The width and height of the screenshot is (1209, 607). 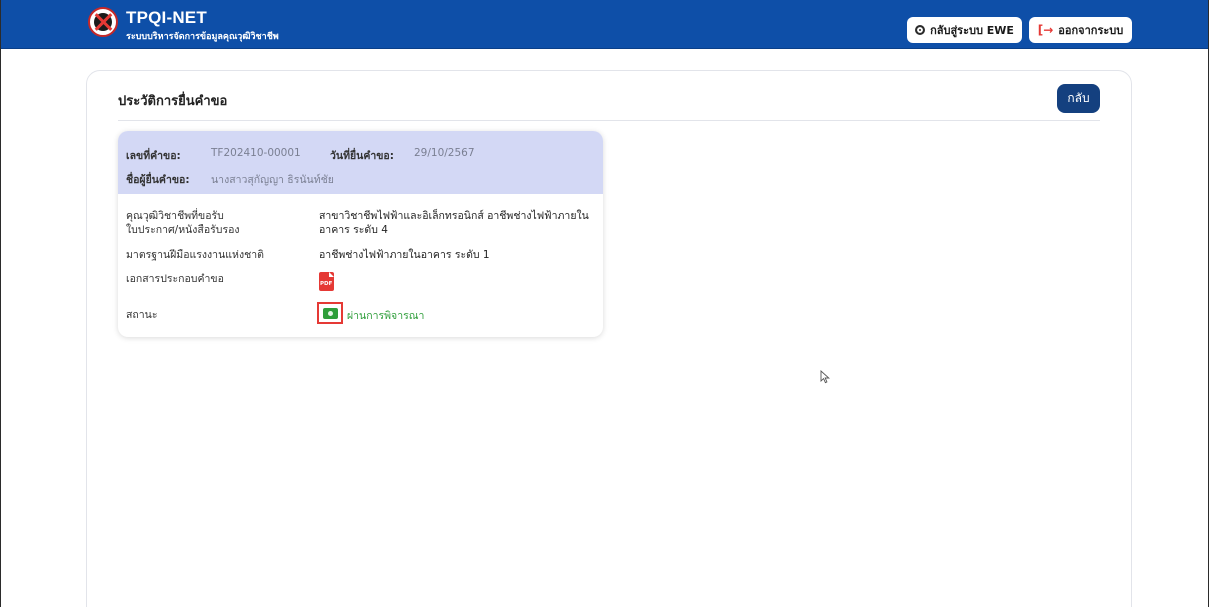 What do you see at coordinates (272, 180) in the screenshot?
I see `applicant-name-value: นางสาวสุกัญญา ธิรนันท์ชัย` at bounding box center [272, 180].